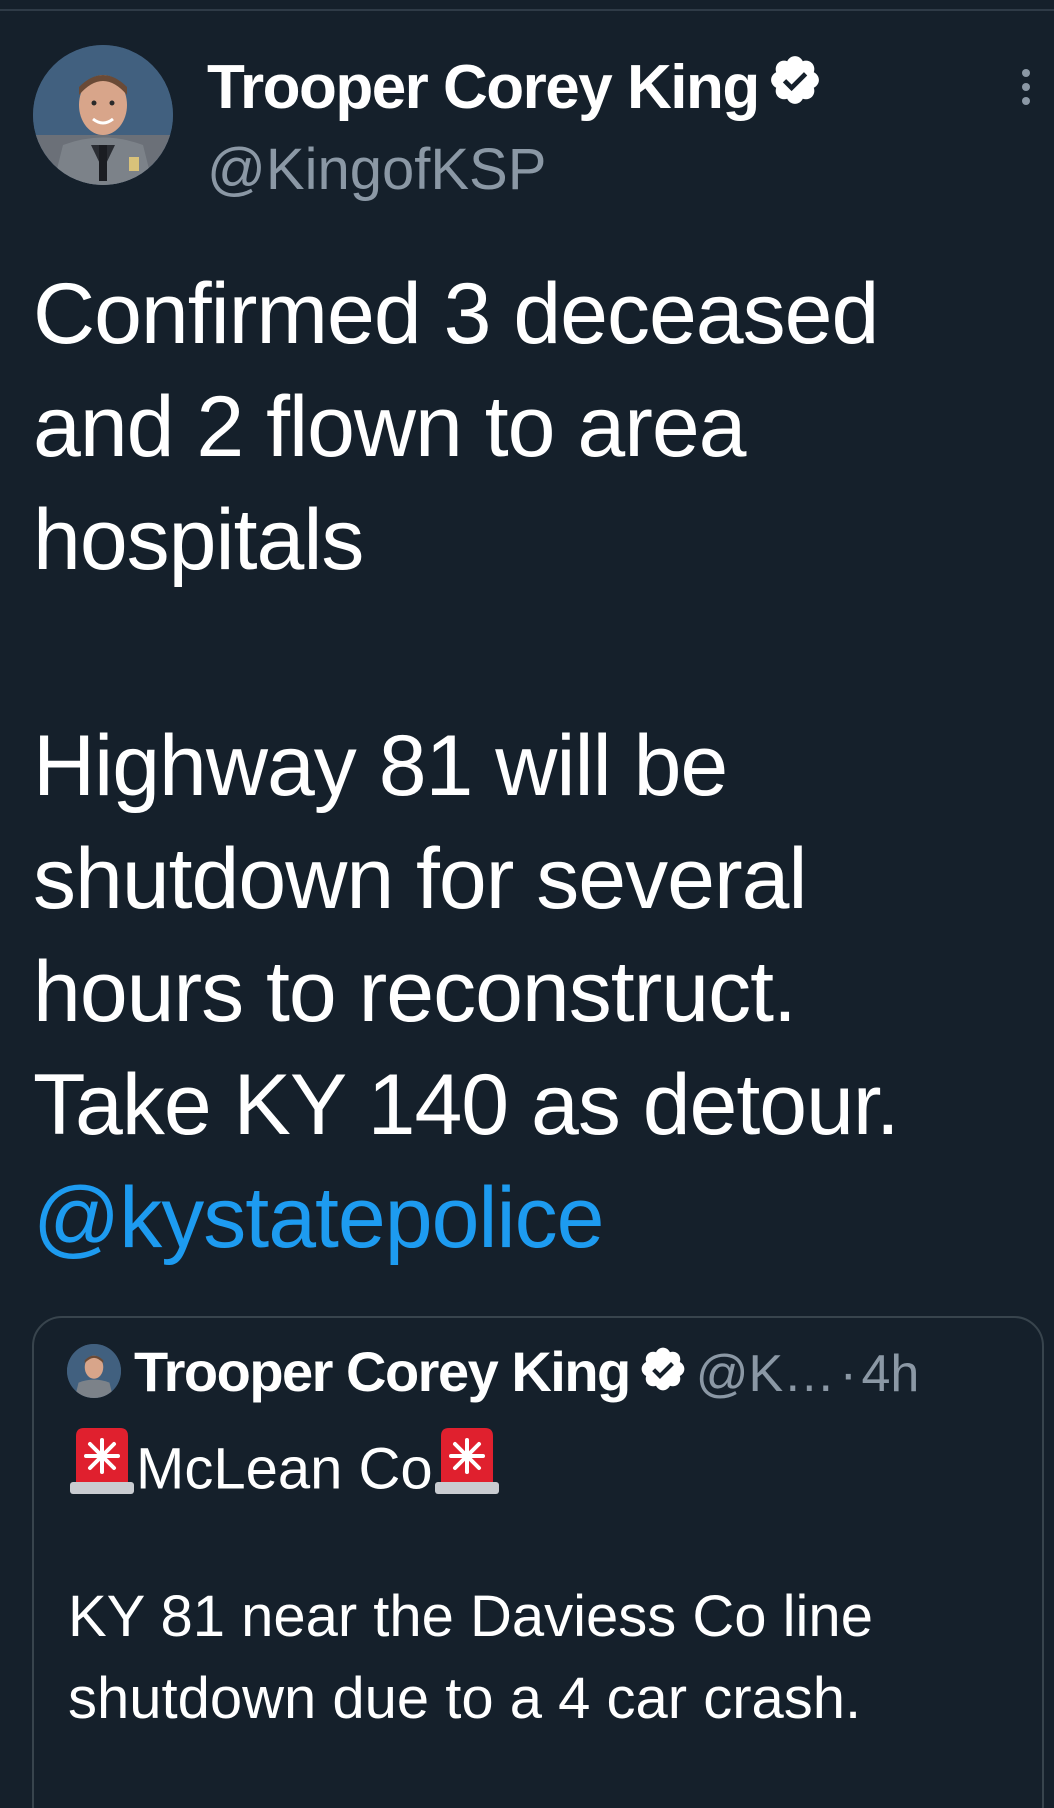 This screenshot has width=1054, height=1808. I want to click on author-avatar, so click(103, 115).